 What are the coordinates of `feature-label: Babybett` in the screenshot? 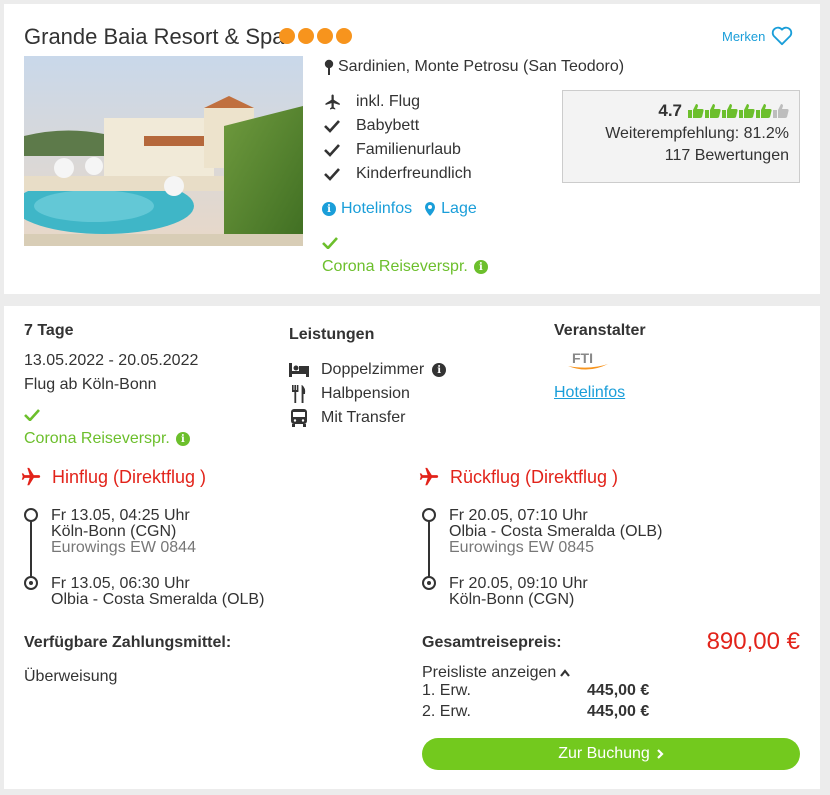 It's located at (388, 125).